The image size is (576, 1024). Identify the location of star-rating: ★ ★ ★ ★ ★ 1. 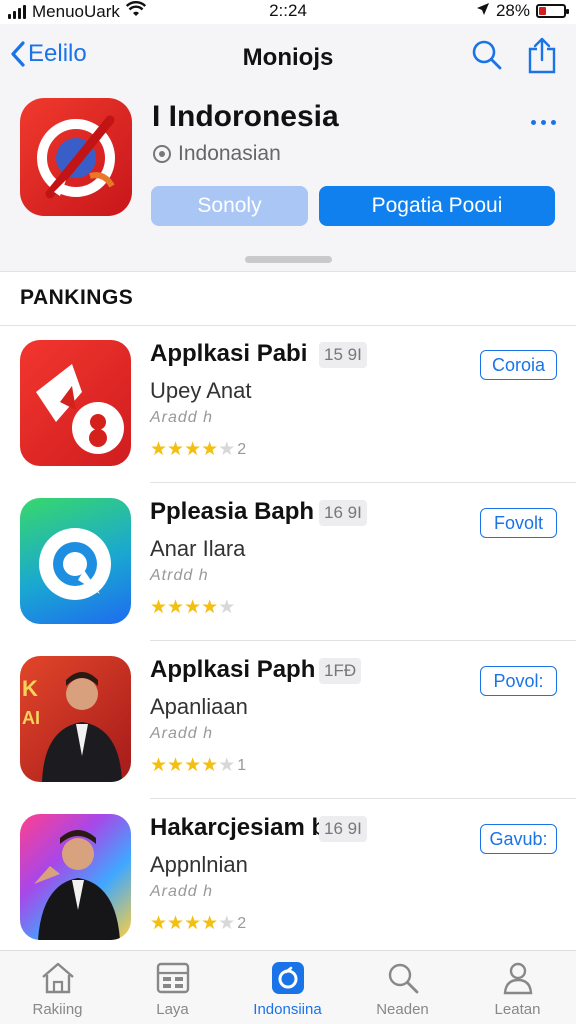
(198, 765).